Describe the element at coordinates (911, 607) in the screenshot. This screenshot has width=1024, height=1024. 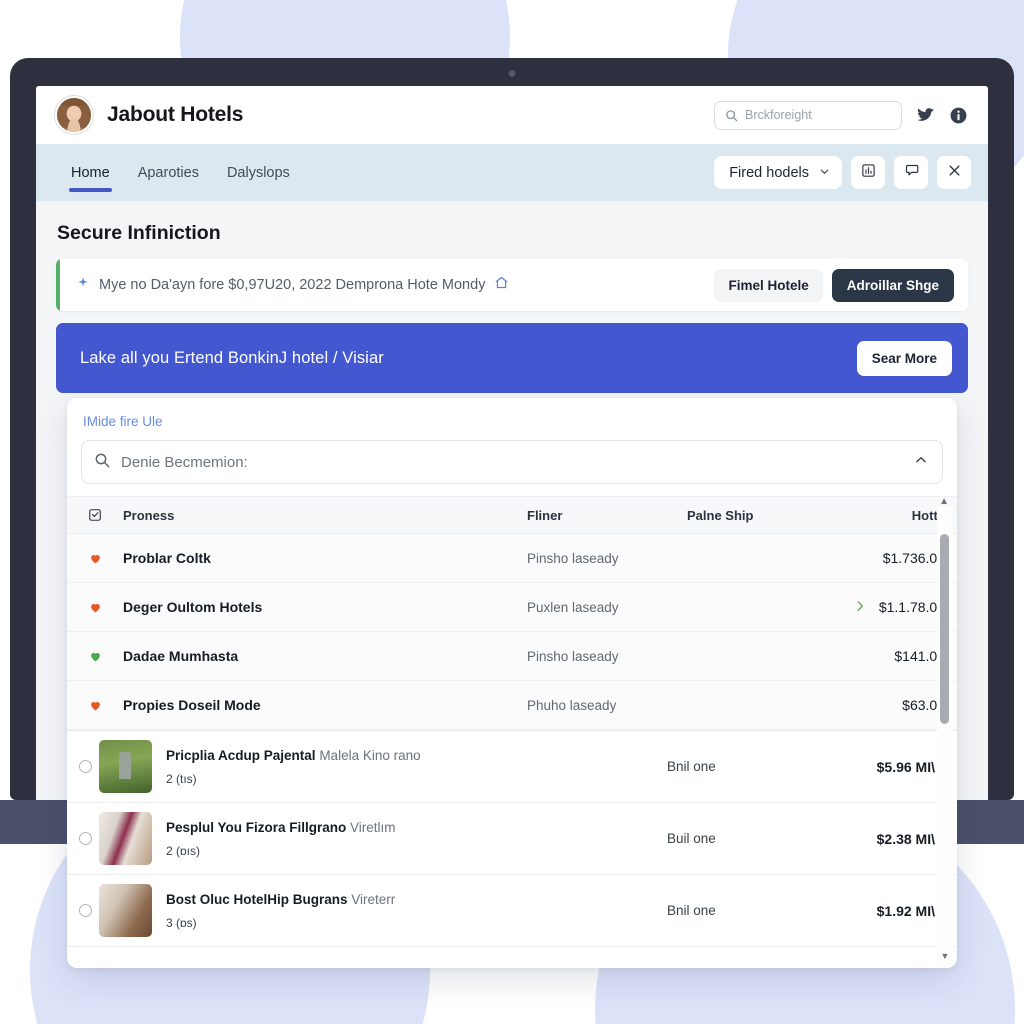
I see `row-price: $1.1.78.00` at that location.